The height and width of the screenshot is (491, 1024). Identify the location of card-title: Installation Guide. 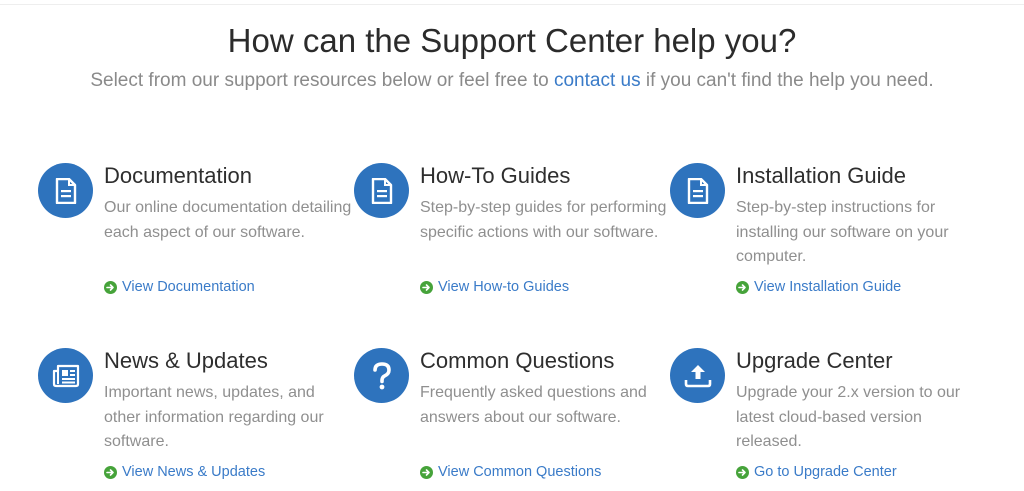
(821, 175).